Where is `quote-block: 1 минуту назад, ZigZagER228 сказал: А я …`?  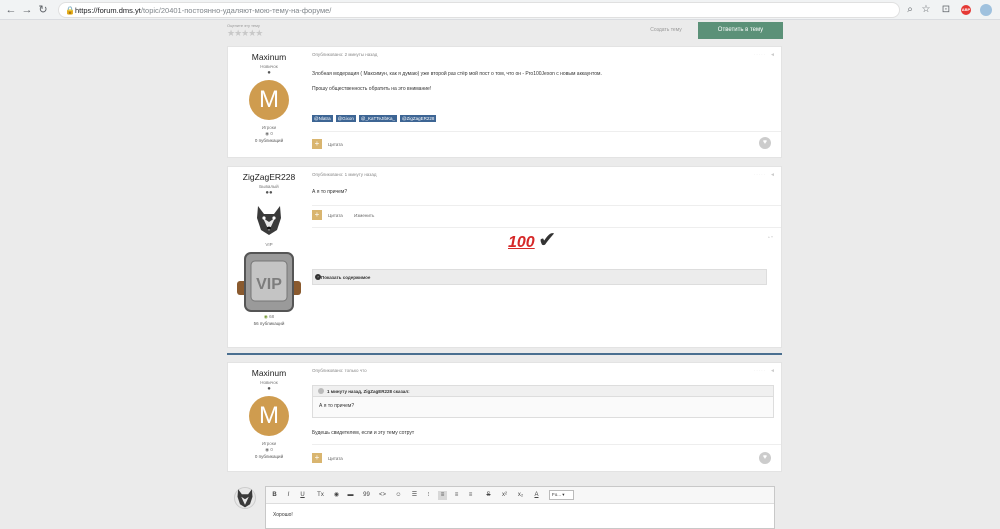 quote-block: 1 минуту назад, ZigZagER228 сказал: А я … is located at coordinates (543, 401).